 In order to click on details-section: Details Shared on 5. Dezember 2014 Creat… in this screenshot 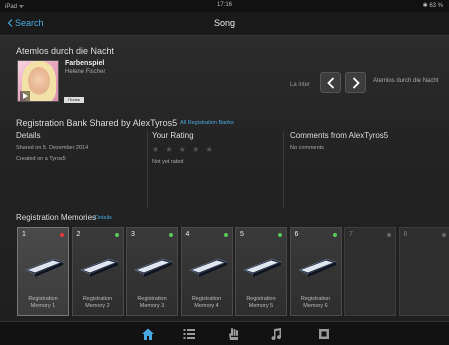, I will do `click(82, 170)`.